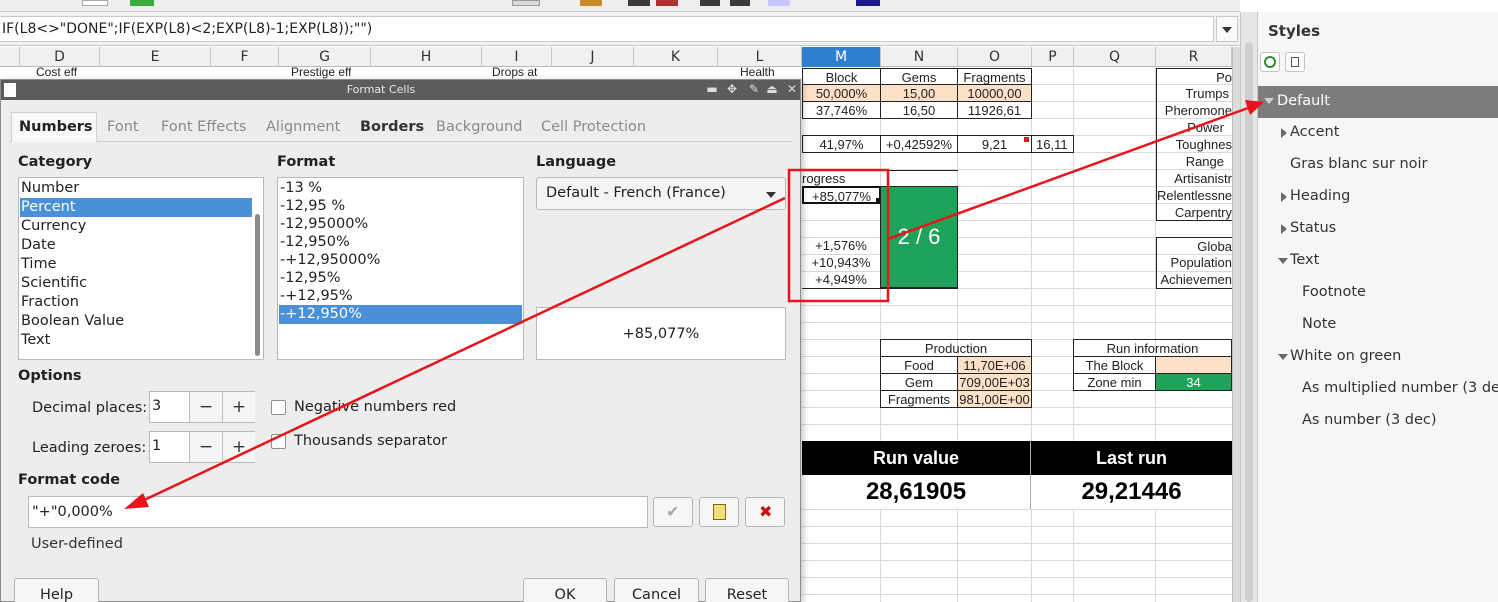 The height and width of the screenshot is (602, 1498). Describe the element at coordinates (1068, 173) in the screenshot. I see `annotation-arrow-to-default-style` at that location.